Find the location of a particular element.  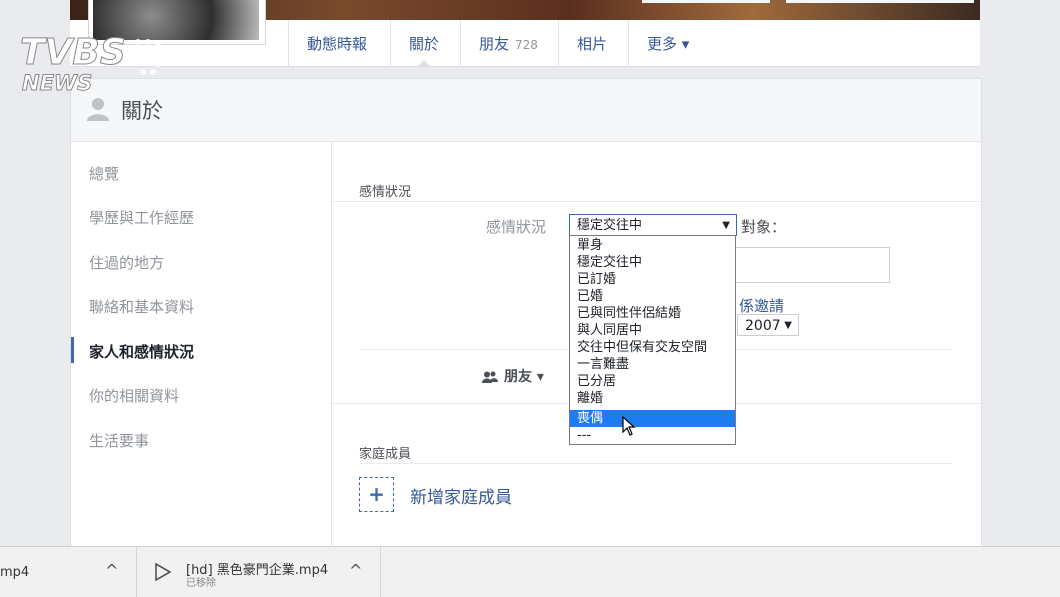

sidebar-item-places: 住過的地方 is located at coordinates (126, 262).